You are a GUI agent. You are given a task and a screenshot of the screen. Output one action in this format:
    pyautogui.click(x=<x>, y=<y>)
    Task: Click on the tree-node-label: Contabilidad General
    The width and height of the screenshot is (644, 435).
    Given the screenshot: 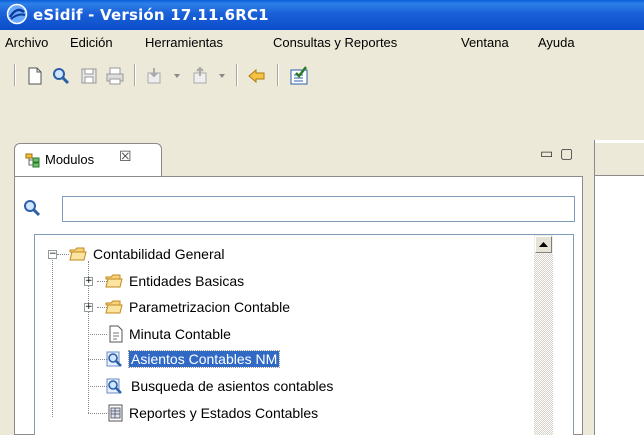 What is the action you would take?
    pyautogui.click(x=159, y=254)
    